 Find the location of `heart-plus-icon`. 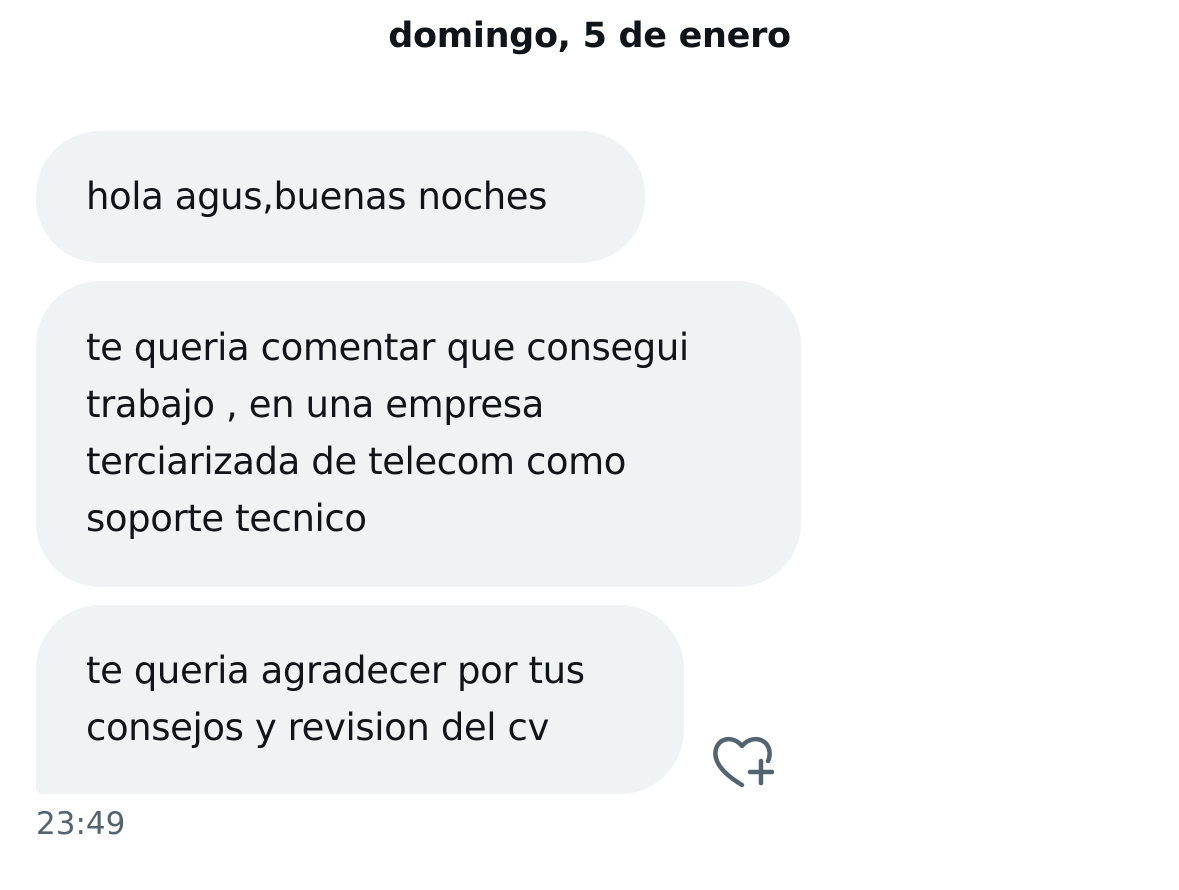

heart-plus-icon is located at coordinates (744, 762).